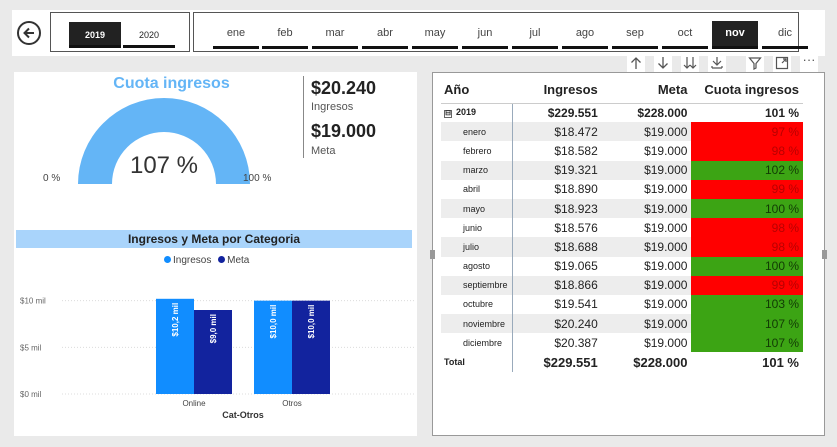 The width and height of the screenshot is (837, 447). I want to click on month-button-ago: ago, so click(585, 35).